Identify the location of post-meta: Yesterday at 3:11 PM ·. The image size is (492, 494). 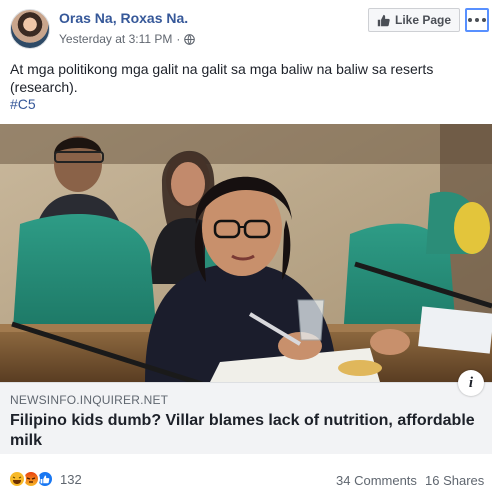
(127, 39).